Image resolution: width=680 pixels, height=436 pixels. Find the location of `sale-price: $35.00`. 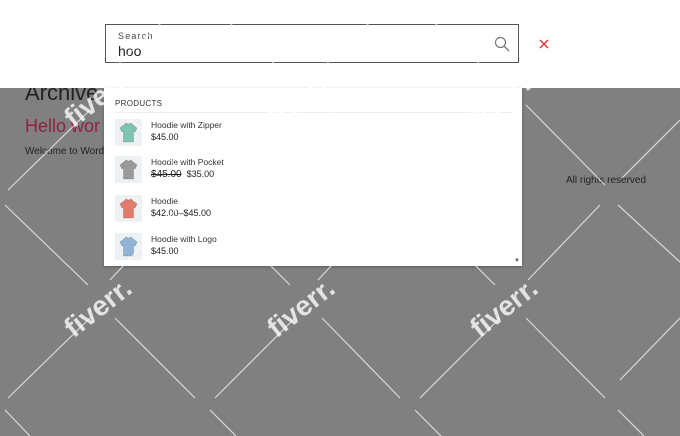

sale-price: $35.00 is located at coordinates (200, 174).